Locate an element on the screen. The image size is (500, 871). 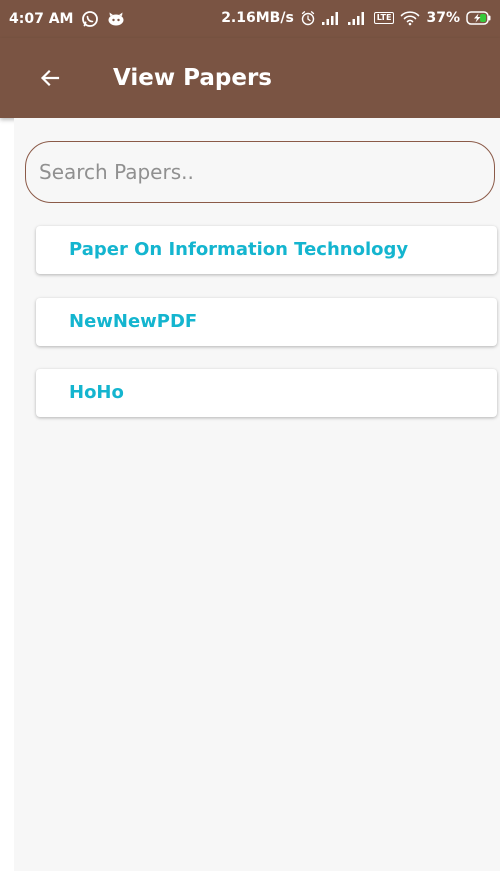
back-button is located at coordinates (50, 78).